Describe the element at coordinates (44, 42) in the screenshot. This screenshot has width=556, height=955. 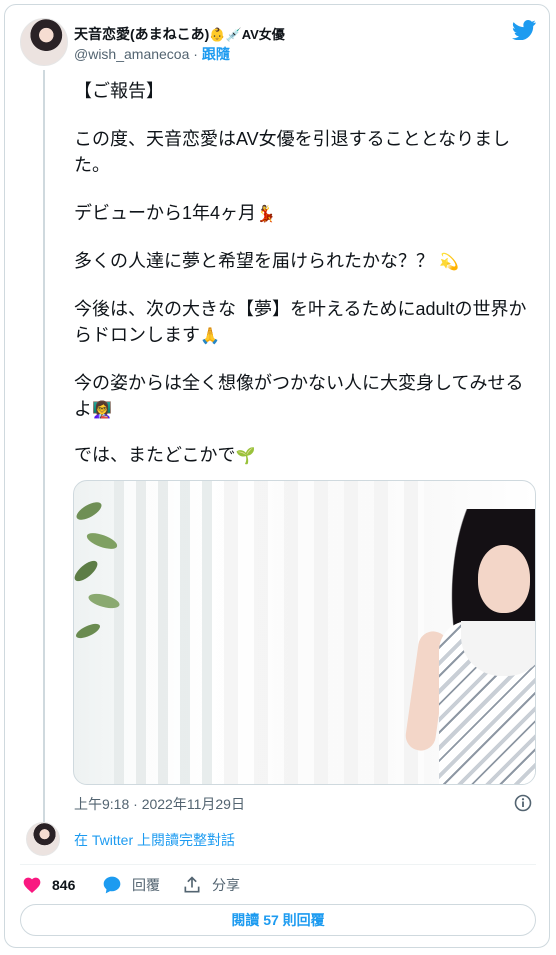
I see `author-avatar` at that location.